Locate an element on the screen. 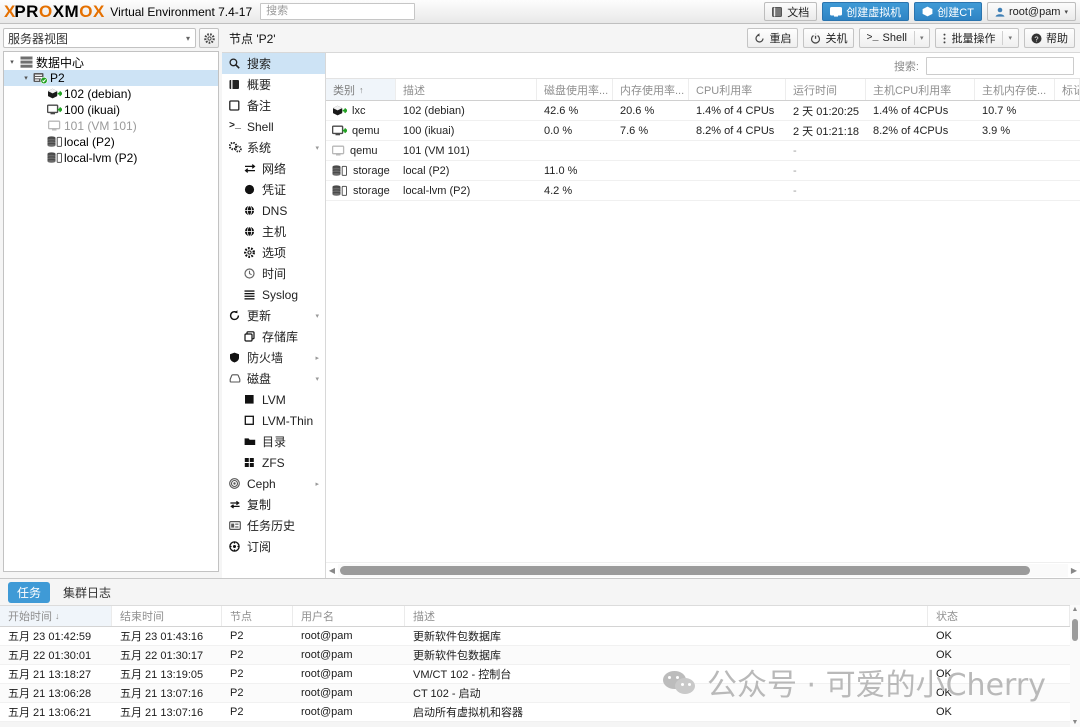 The height and width of the screenshot is (727, 1080). task-column-header: 结束时间 is located at coordinates (167, 616).